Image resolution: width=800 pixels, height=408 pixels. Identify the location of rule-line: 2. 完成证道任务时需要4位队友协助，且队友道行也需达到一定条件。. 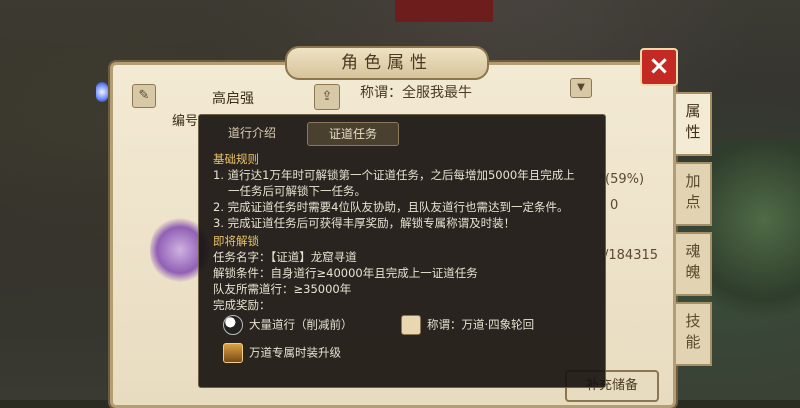
(391, 207).